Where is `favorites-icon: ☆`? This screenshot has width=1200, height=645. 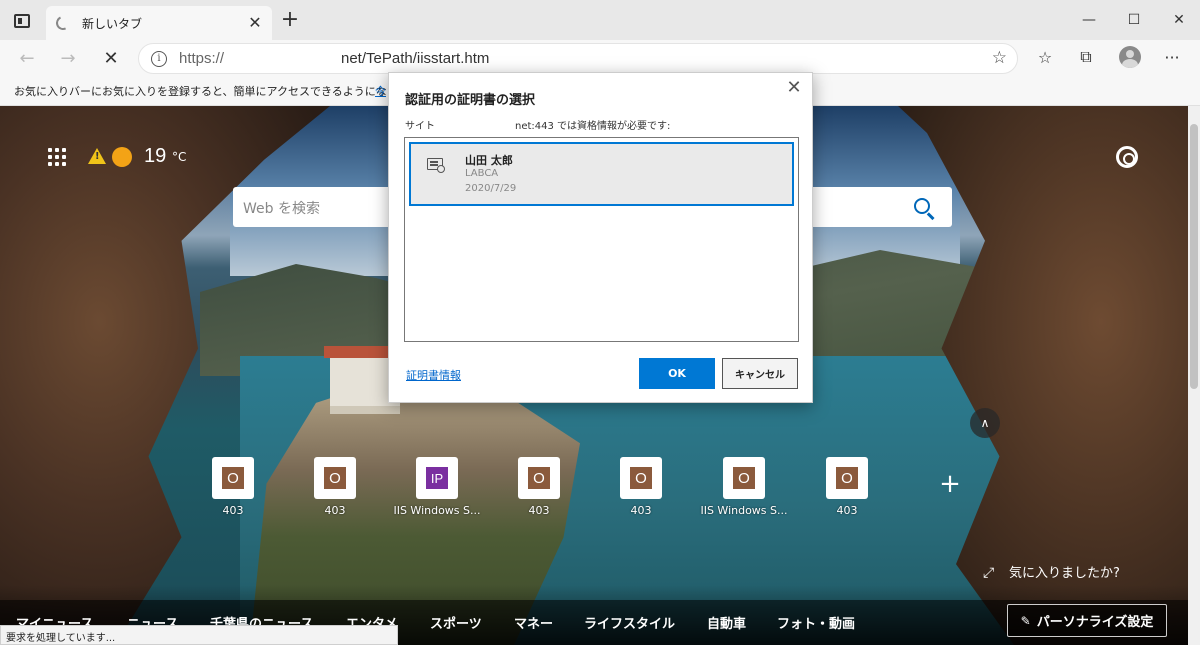
favorites-icon: ☆ is located at coordinates (1045, 57).